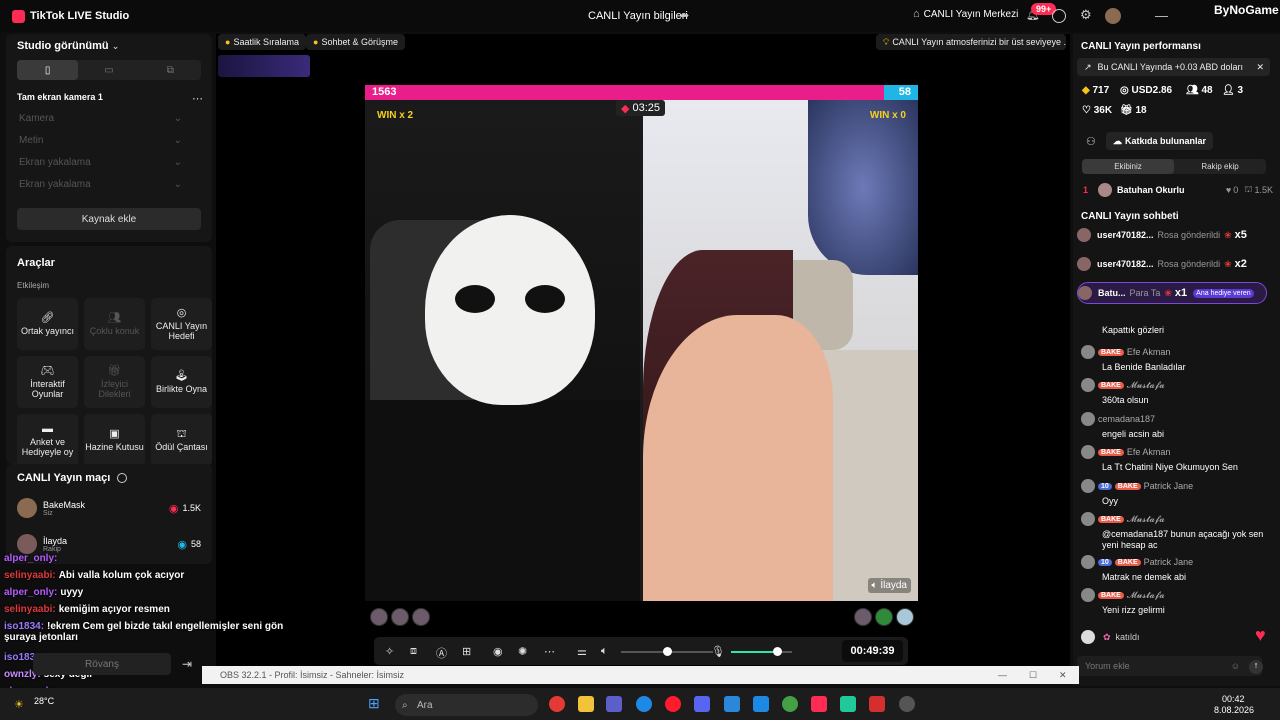  I want to click on mail-icon, so click(761, 704).